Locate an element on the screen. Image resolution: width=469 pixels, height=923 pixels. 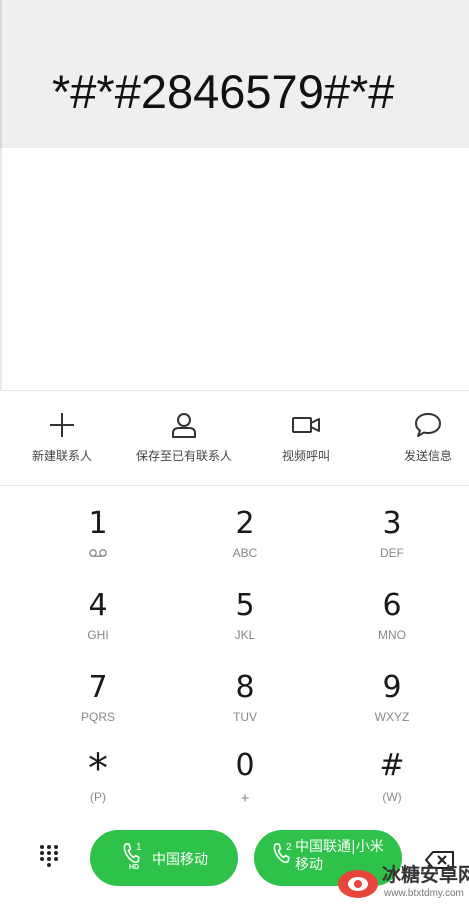
message-bubble-icon is located at coordinates (428, 425).